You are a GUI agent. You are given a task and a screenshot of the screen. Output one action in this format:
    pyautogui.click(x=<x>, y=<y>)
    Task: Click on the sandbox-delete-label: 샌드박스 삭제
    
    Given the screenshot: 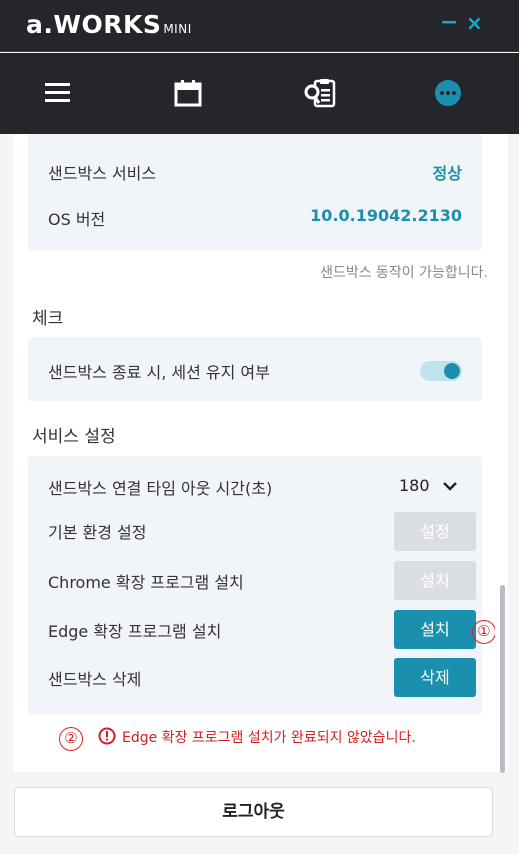 What is the action you would take?
    pyautogui.click(x=95, y=679)
    